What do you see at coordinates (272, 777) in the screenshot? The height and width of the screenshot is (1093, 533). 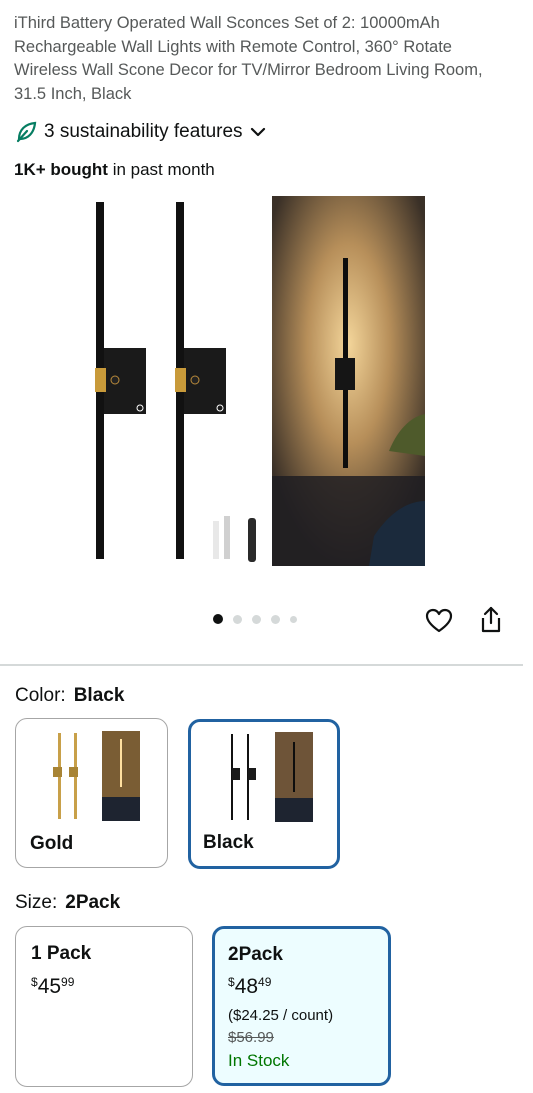 I see `black-lamp-thumbnail` at bounding box center [272, 777].